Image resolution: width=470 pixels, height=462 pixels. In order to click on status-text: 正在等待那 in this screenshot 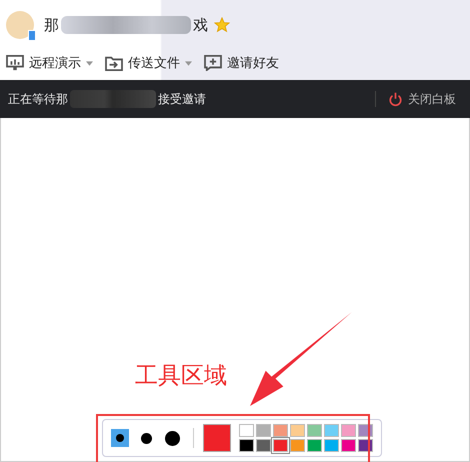, I will do `click(38, 99)`.